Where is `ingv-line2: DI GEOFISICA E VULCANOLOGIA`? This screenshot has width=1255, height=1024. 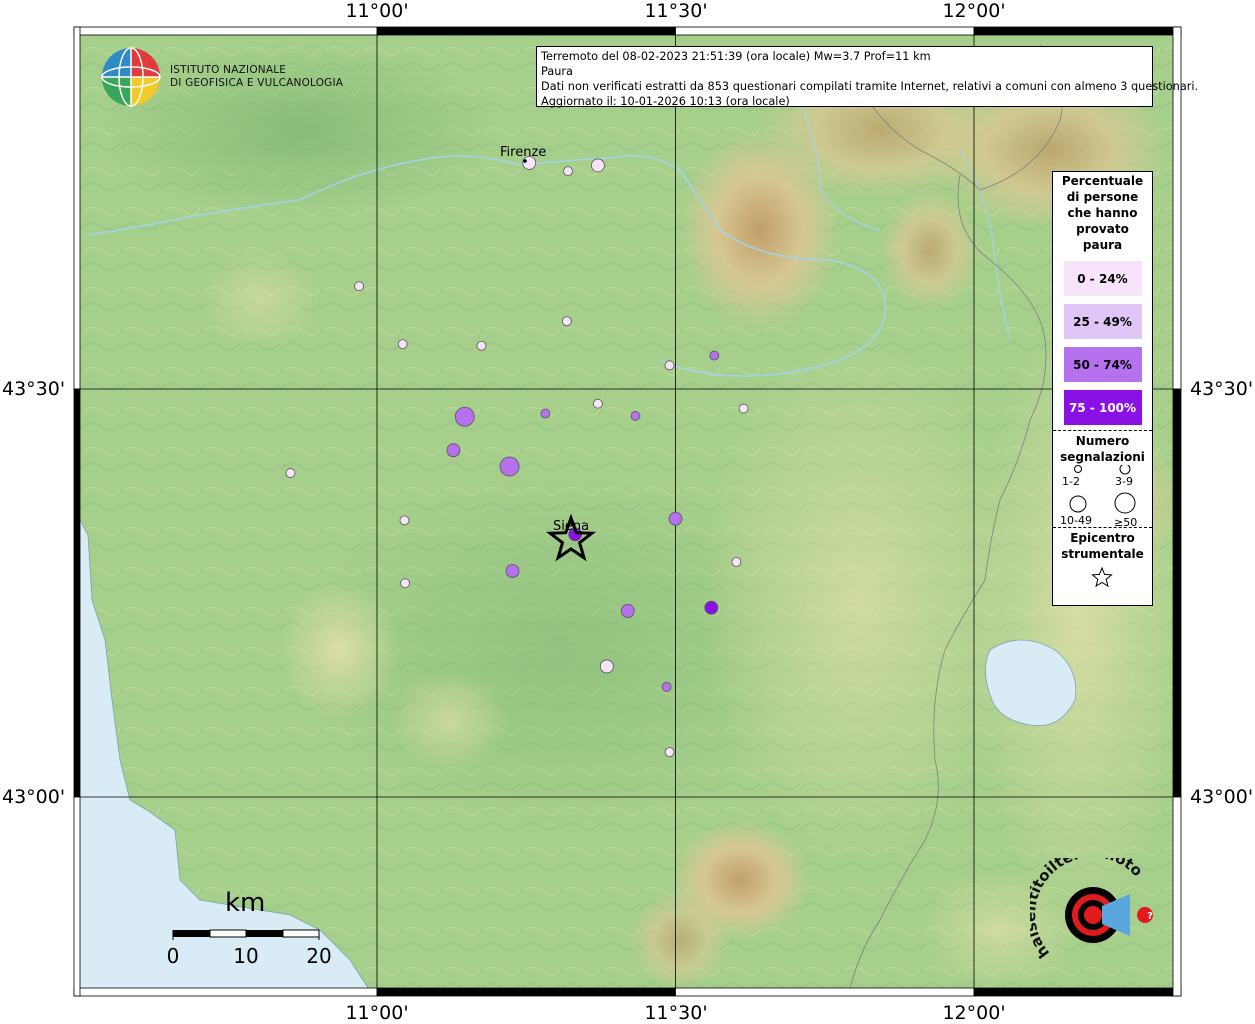 ingv-line2: DI GEOFISICA E VULCANOLOGIA is located at coordinates (257, 83).